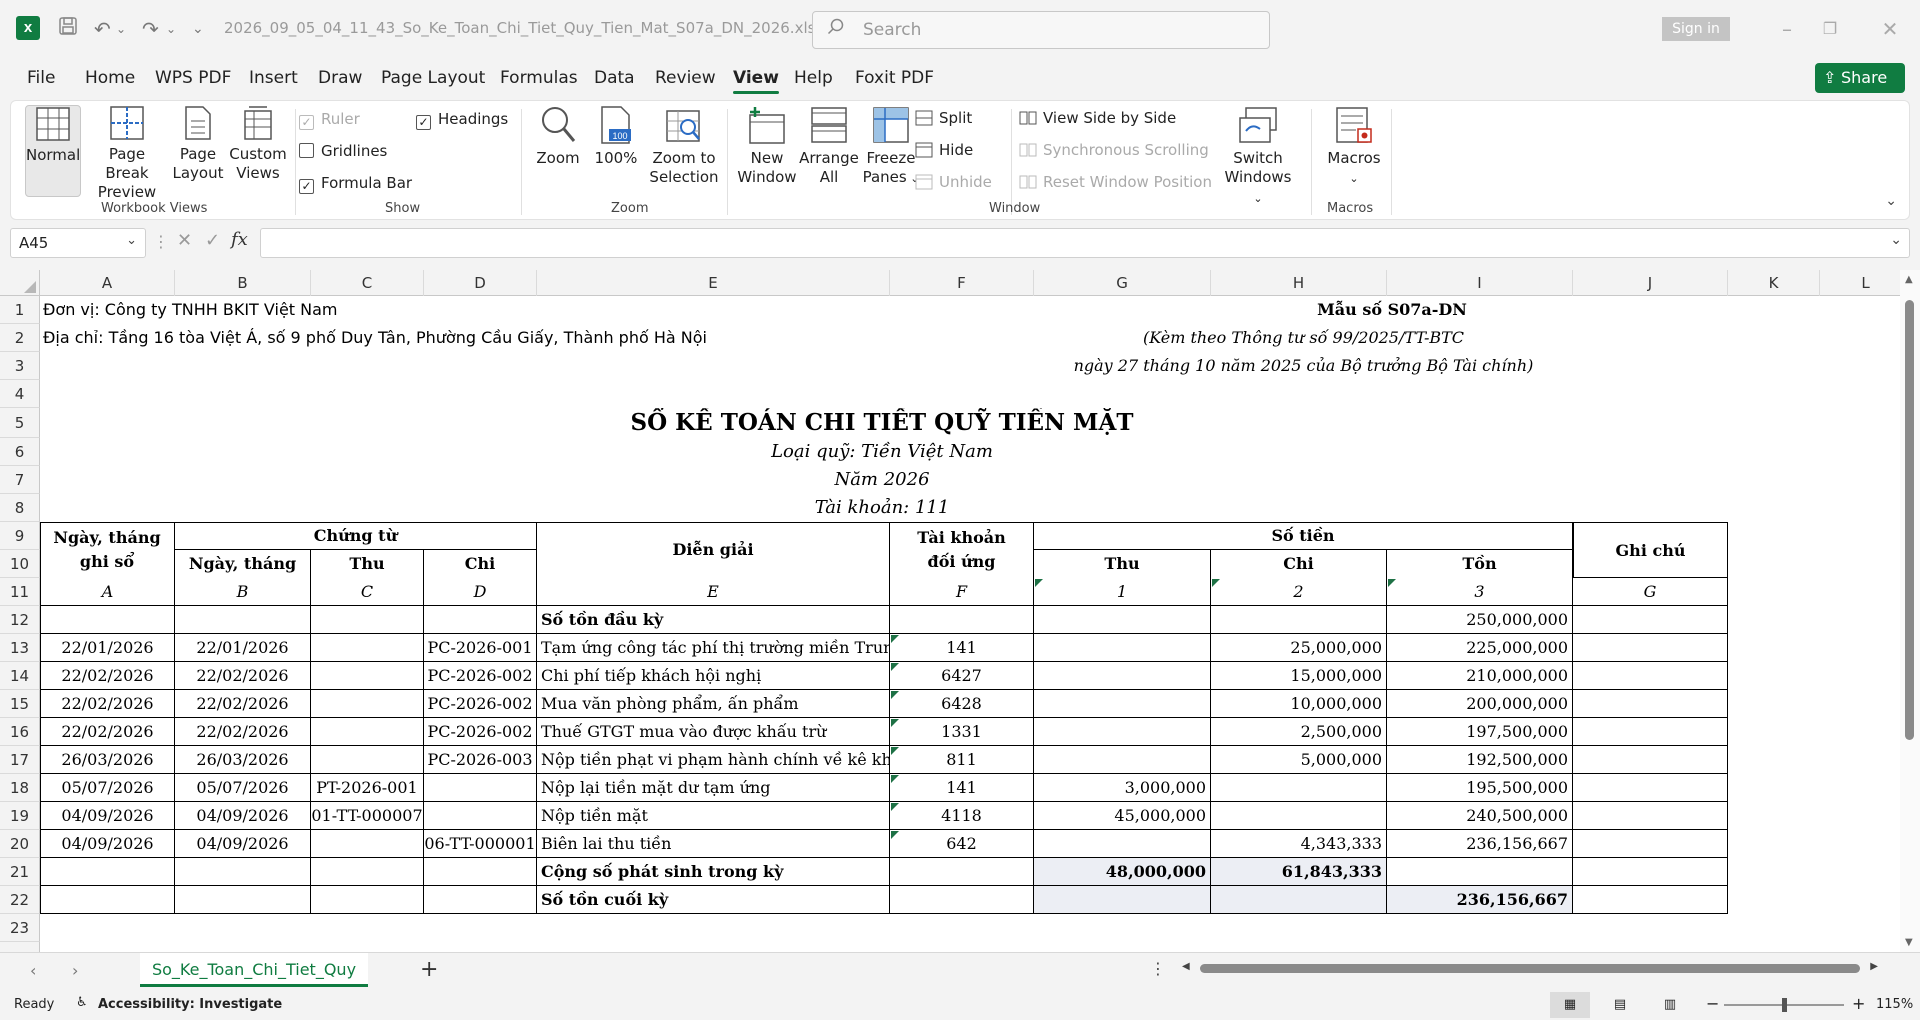  Describe the element at coordinates (480, 648) in the screenshot. I see `entry-payment-no: PC-2026-001` at that location.